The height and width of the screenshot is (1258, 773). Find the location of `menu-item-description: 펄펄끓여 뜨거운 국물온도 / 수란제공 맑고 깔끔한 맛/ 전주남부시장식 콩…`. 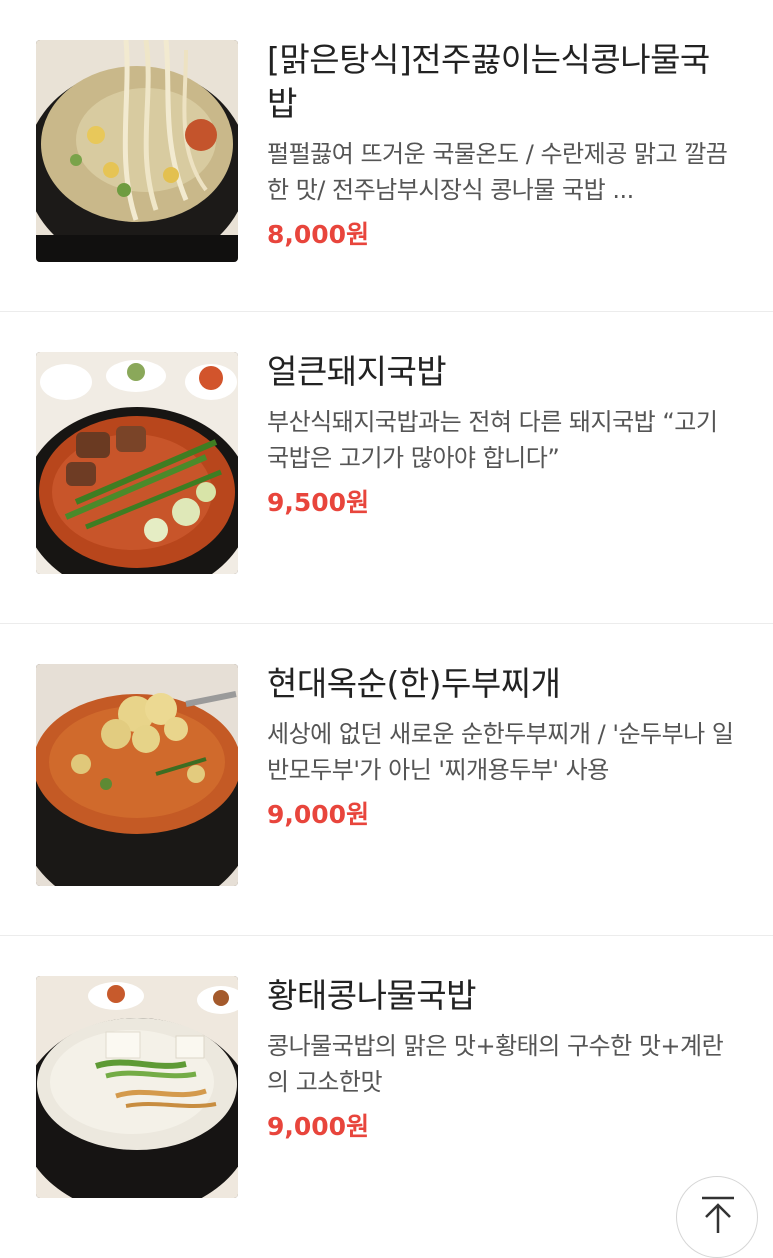

menu-item-description: 펄펄끓여 뜨거운 국물온도 / 수란제공 맑고 깔끔한 맛/ 전주남부시장식 콩… is located at coordinates (497, 172).